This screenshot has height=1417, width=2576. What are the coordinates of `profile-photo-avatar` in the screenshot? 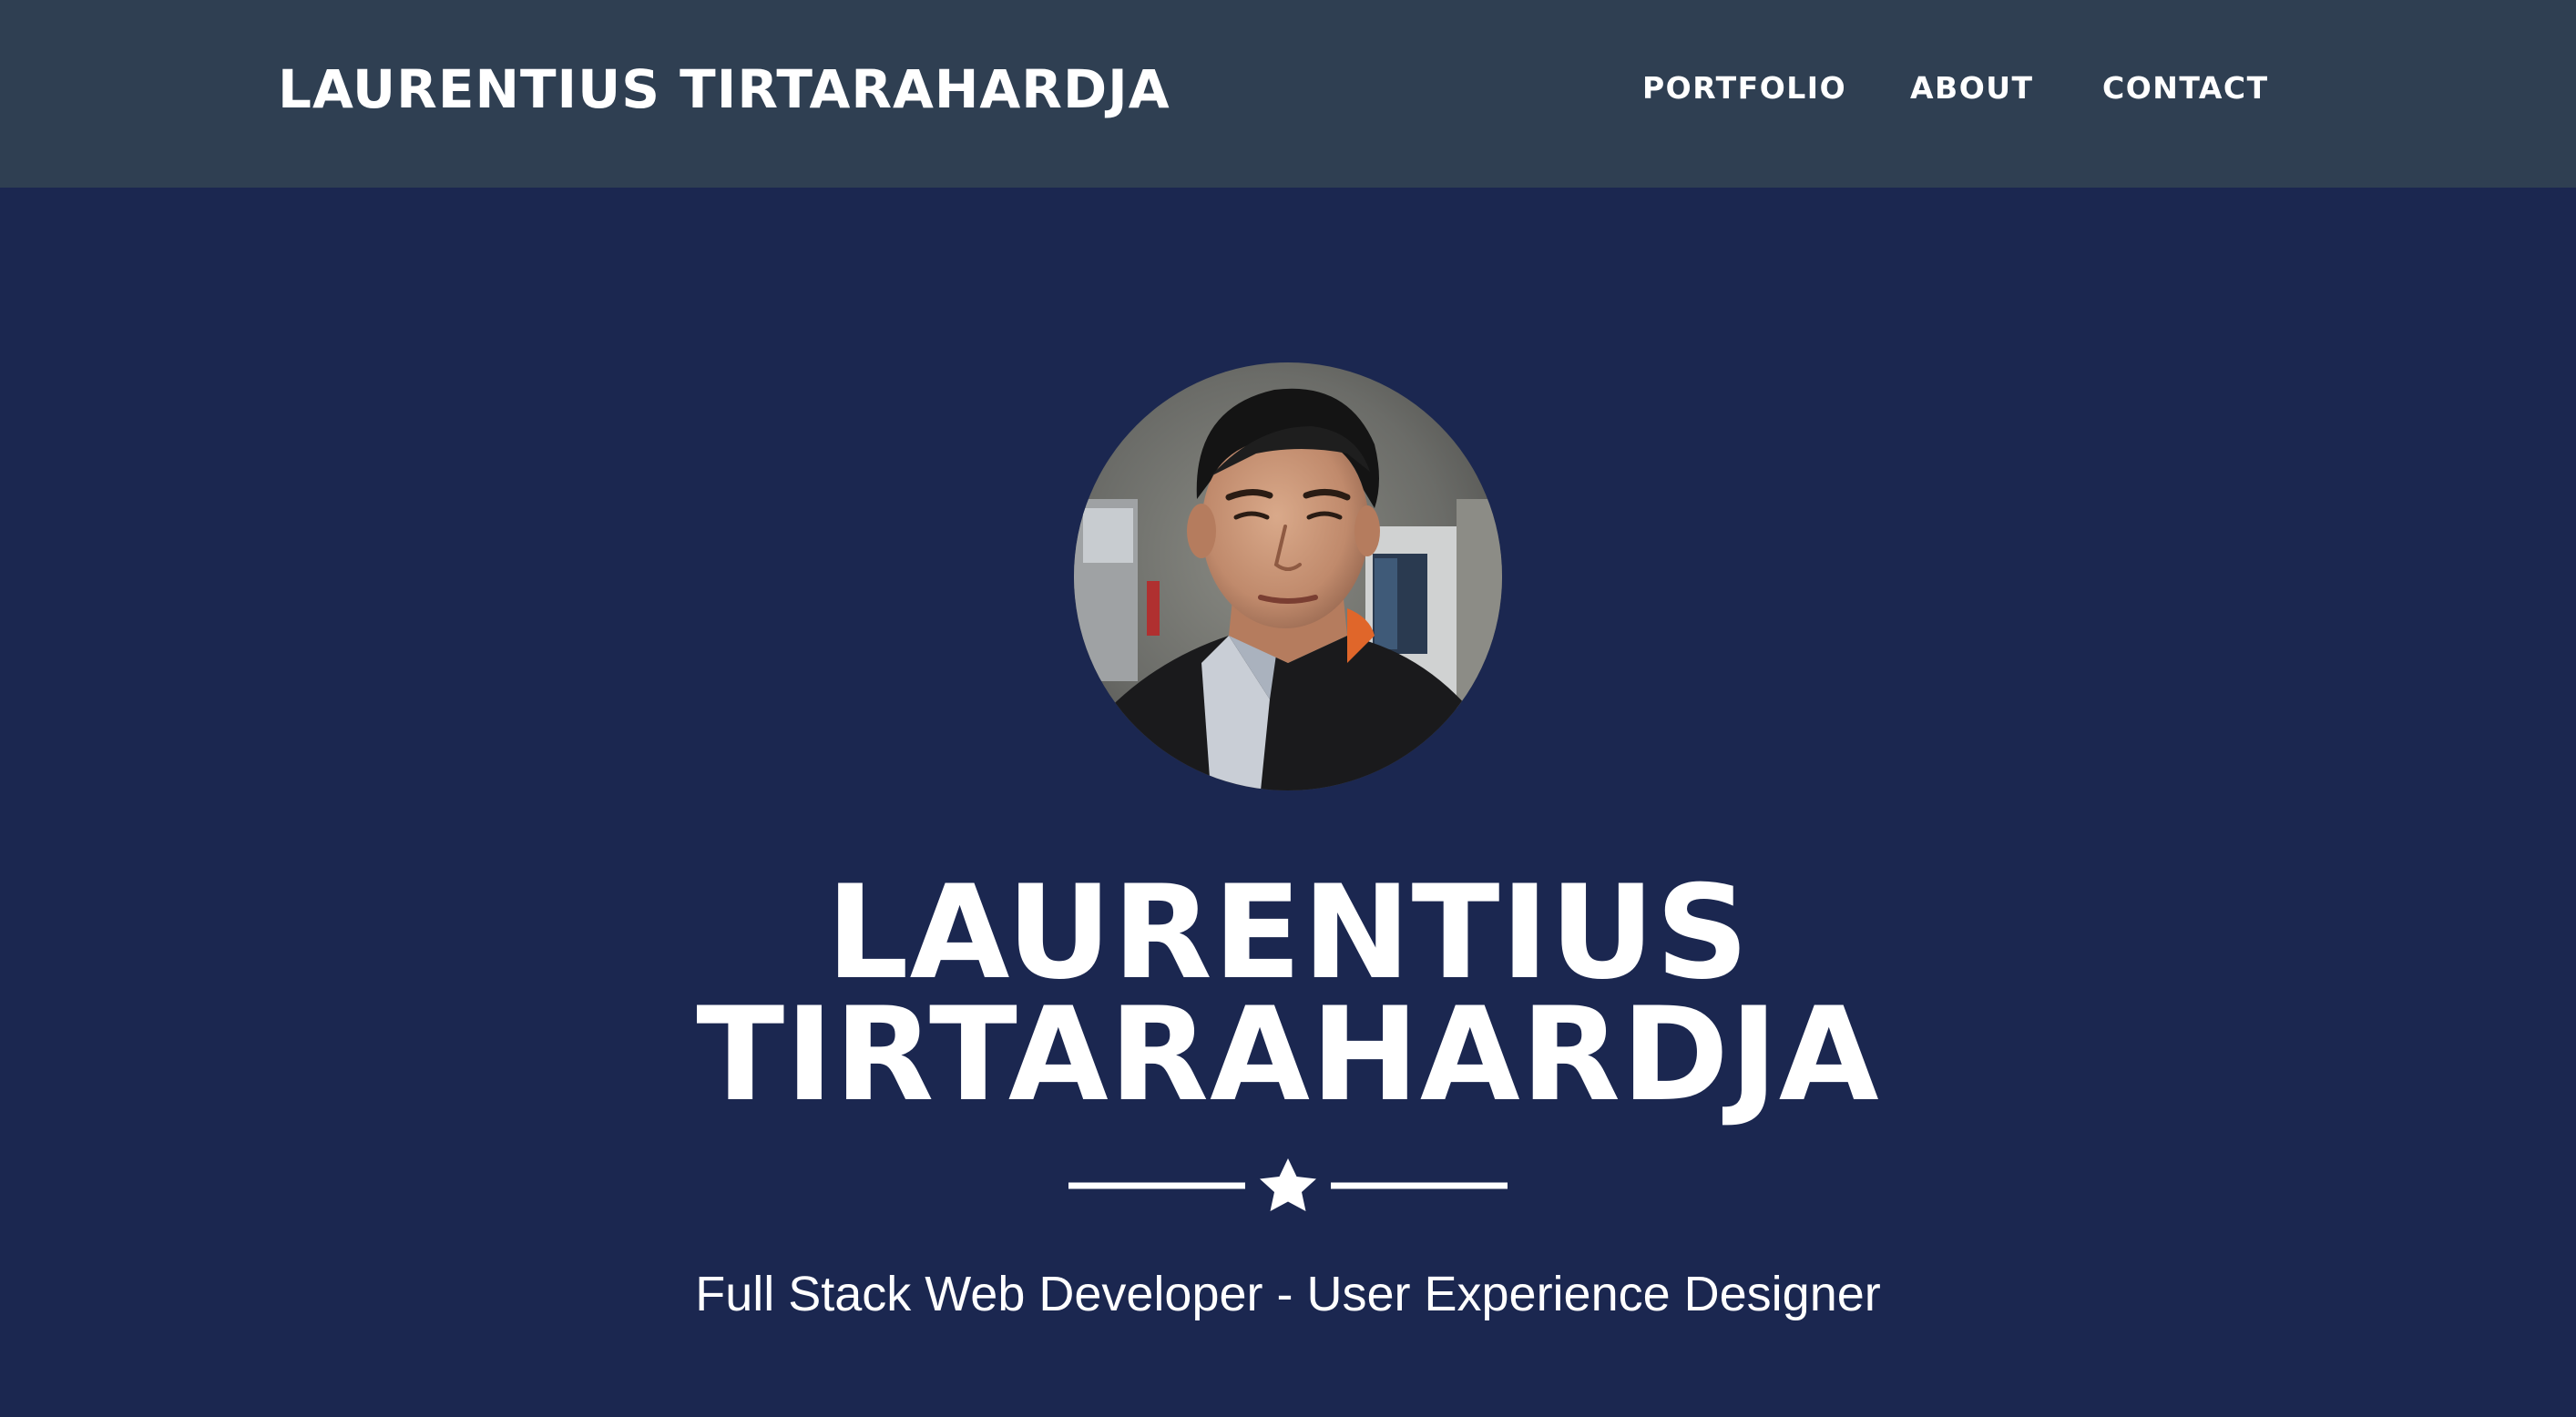 It's located at (1288, 576).